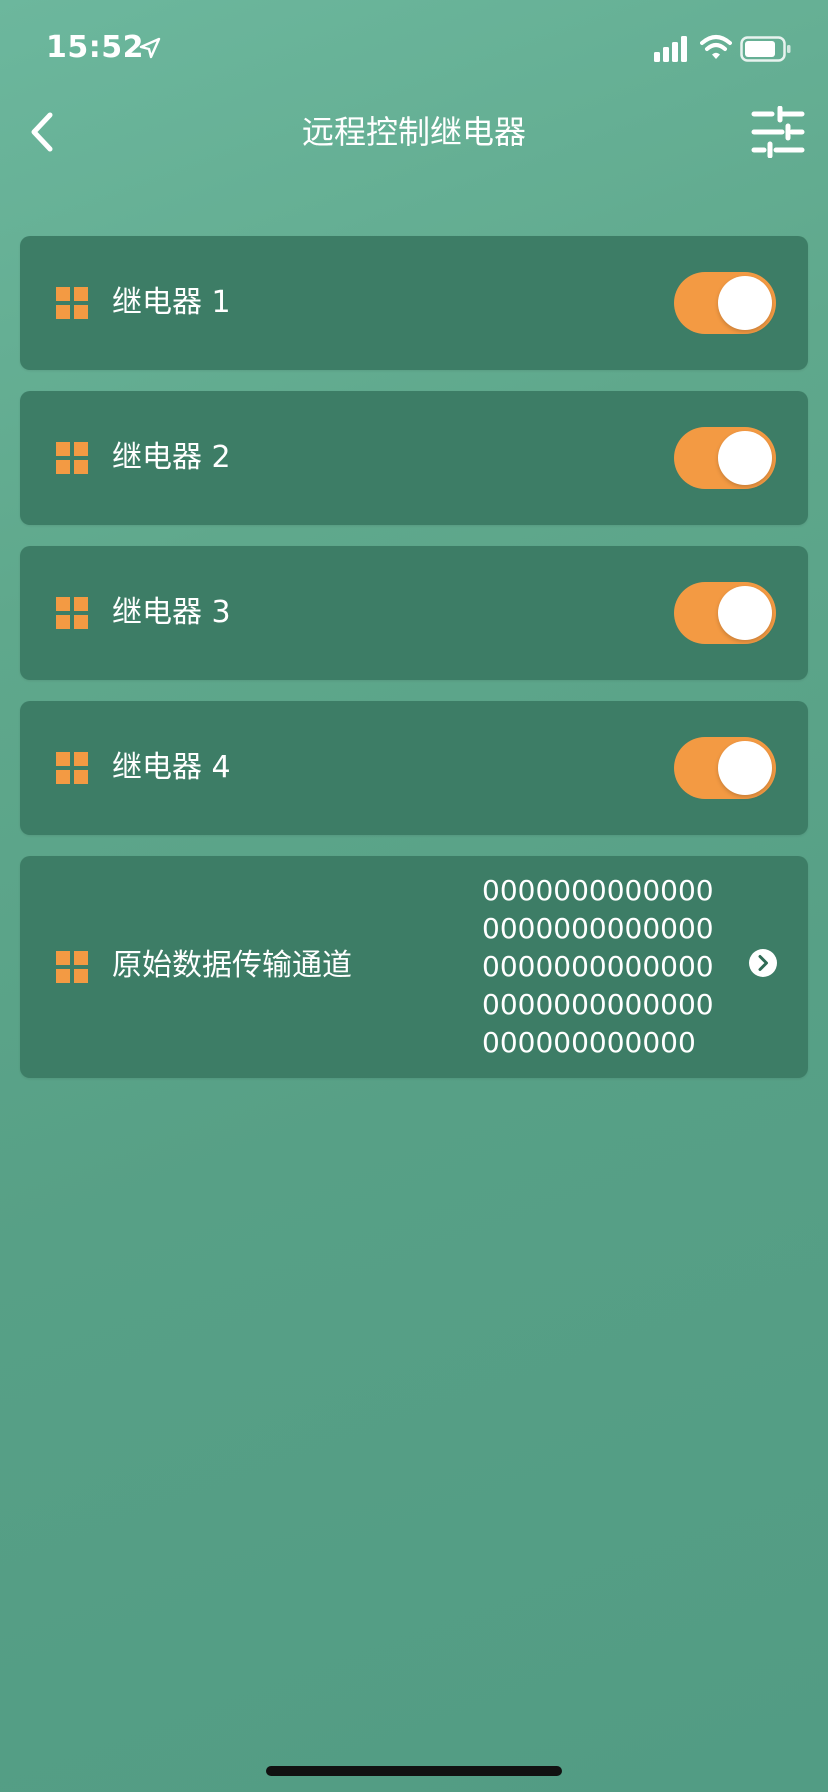 The width and height of the screenshot is (828, 1792). I want to click on cellular-signal-icon, so click(670, 49).